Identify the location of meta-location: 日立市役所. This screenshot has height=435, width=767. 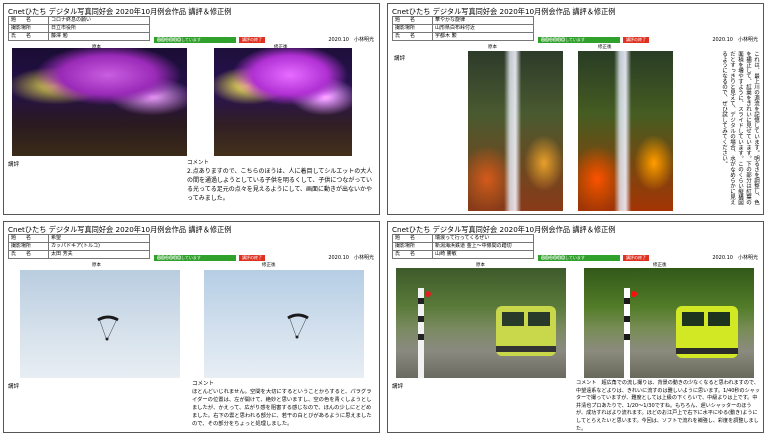
(99, 28).